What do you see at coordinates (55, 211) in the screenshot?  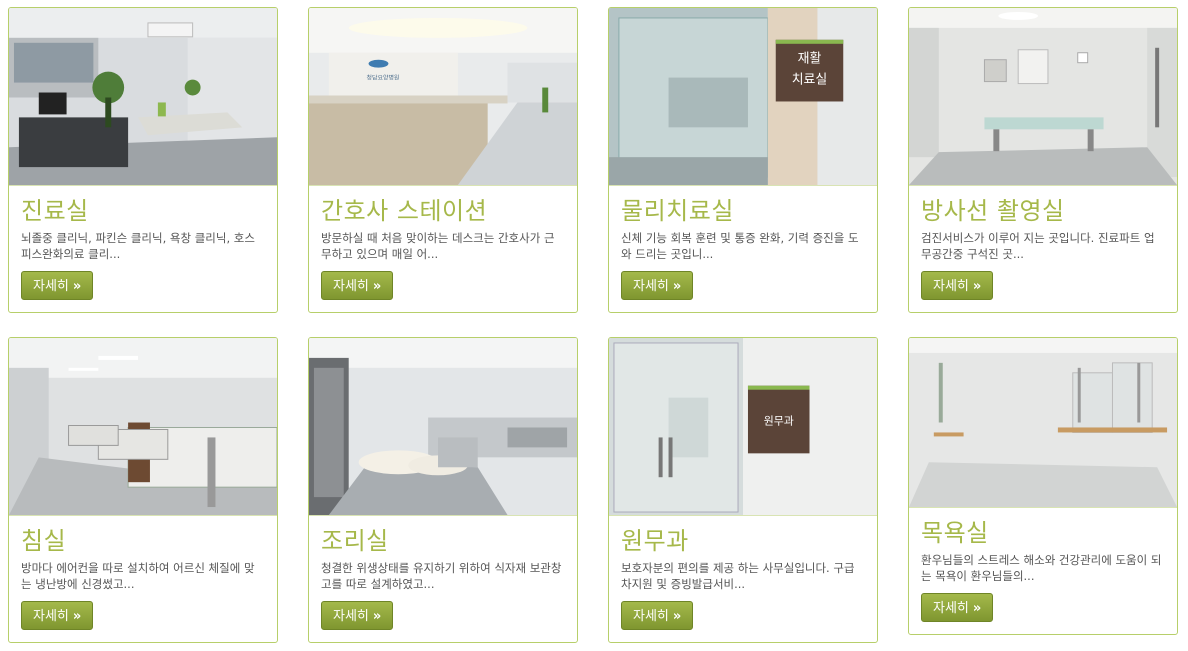 I see `card-title: 진료실` at bounding box center [55, 211].